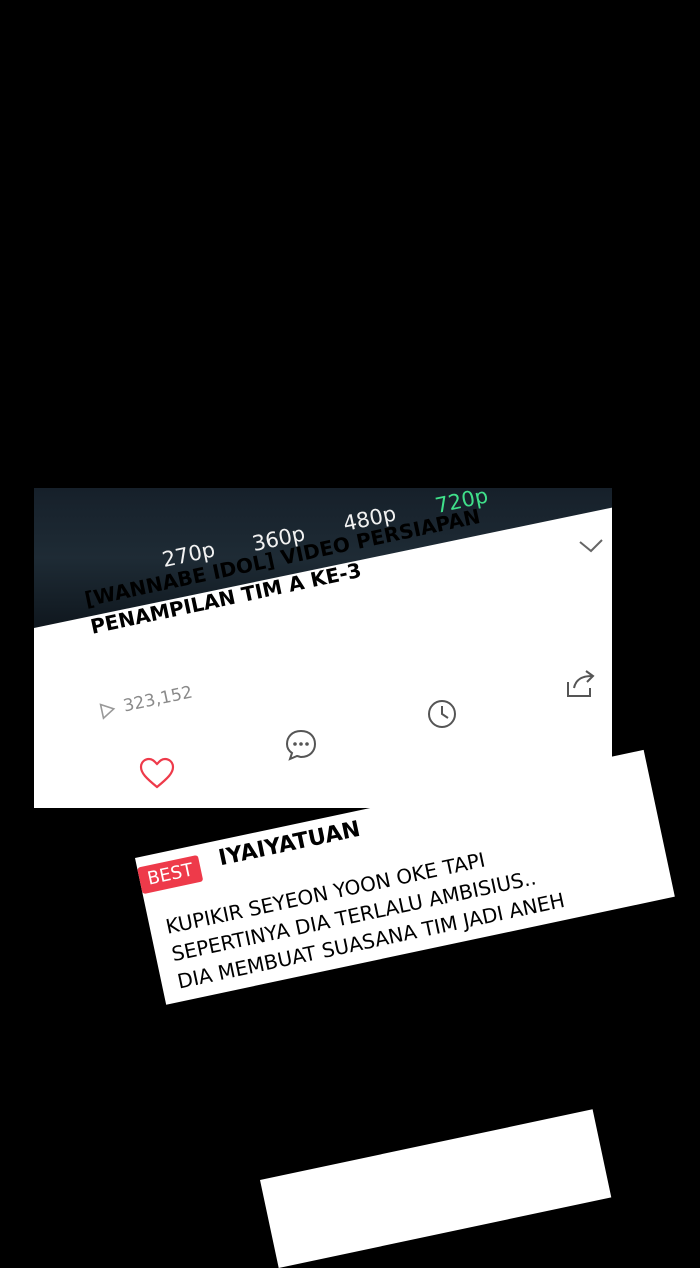 The image size is (700, 1268). Describe the element at coordinates (107, 711) in the screenshot. I see `play-icon` at that location.